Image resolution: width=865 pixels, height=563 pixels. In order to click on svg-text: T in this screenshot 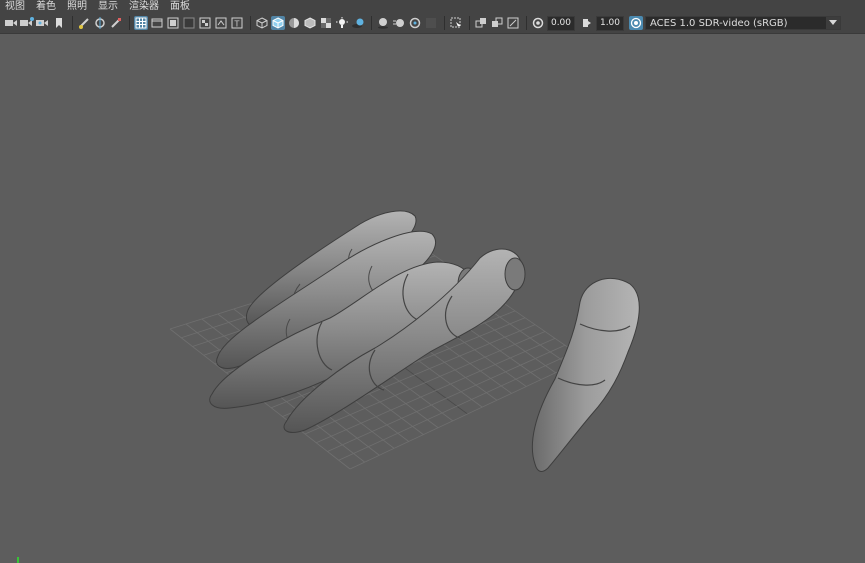, I will do `click(237, 24)`.